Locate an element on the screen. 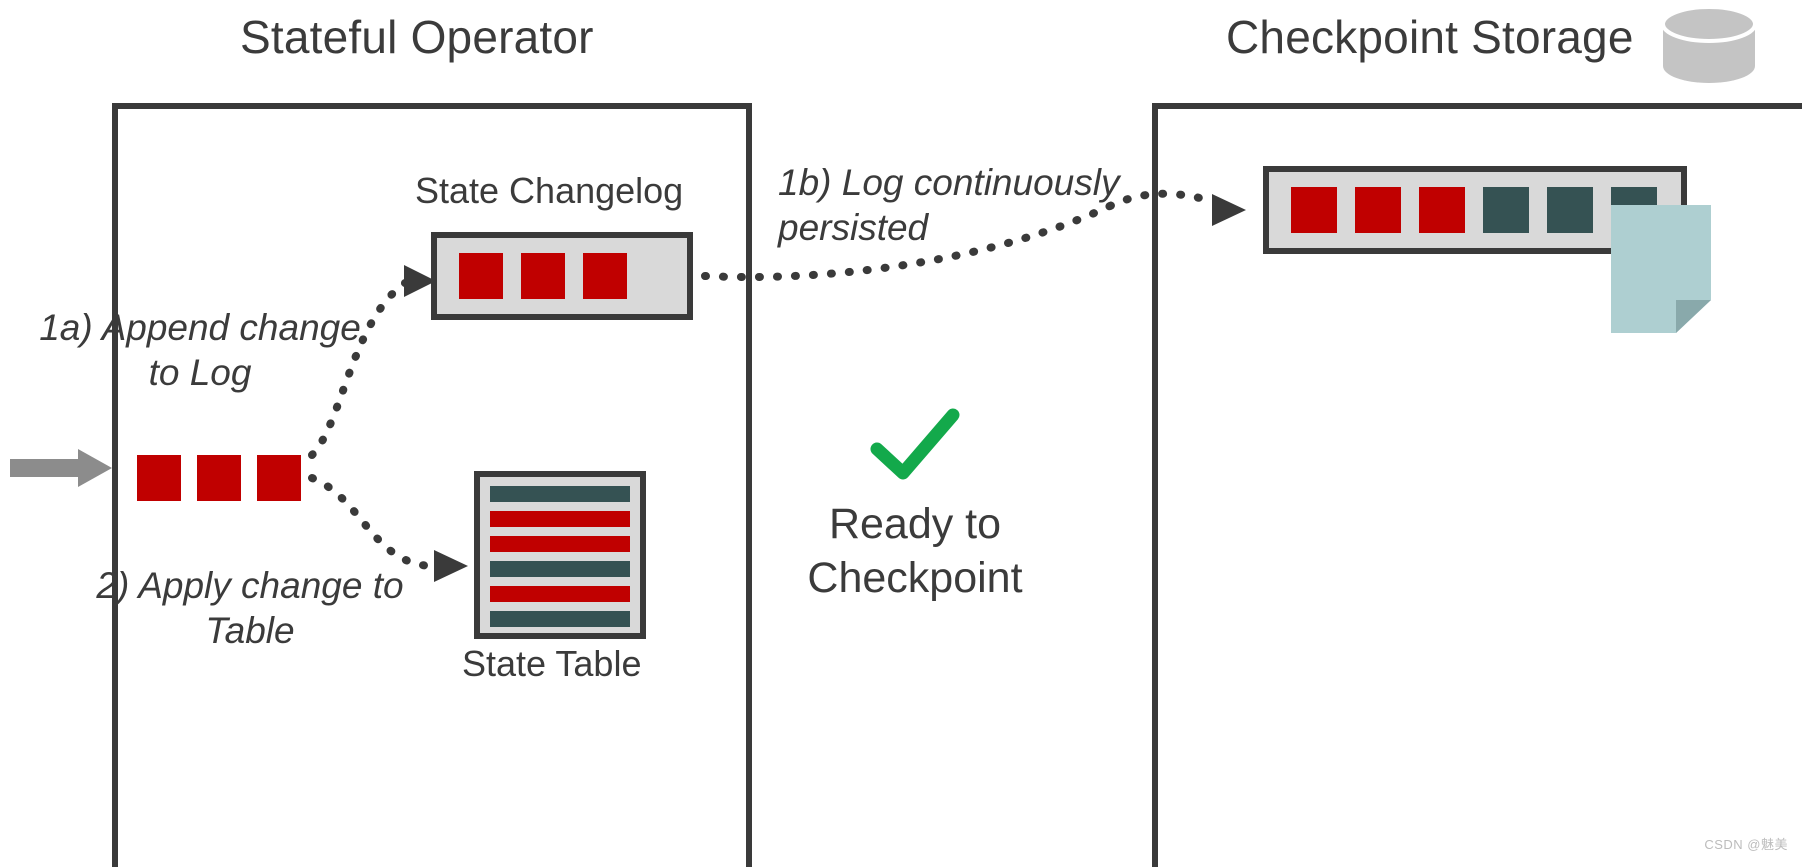 The image size is (1802, 867). state-changelog-strip is located at coordinates (562, 276).